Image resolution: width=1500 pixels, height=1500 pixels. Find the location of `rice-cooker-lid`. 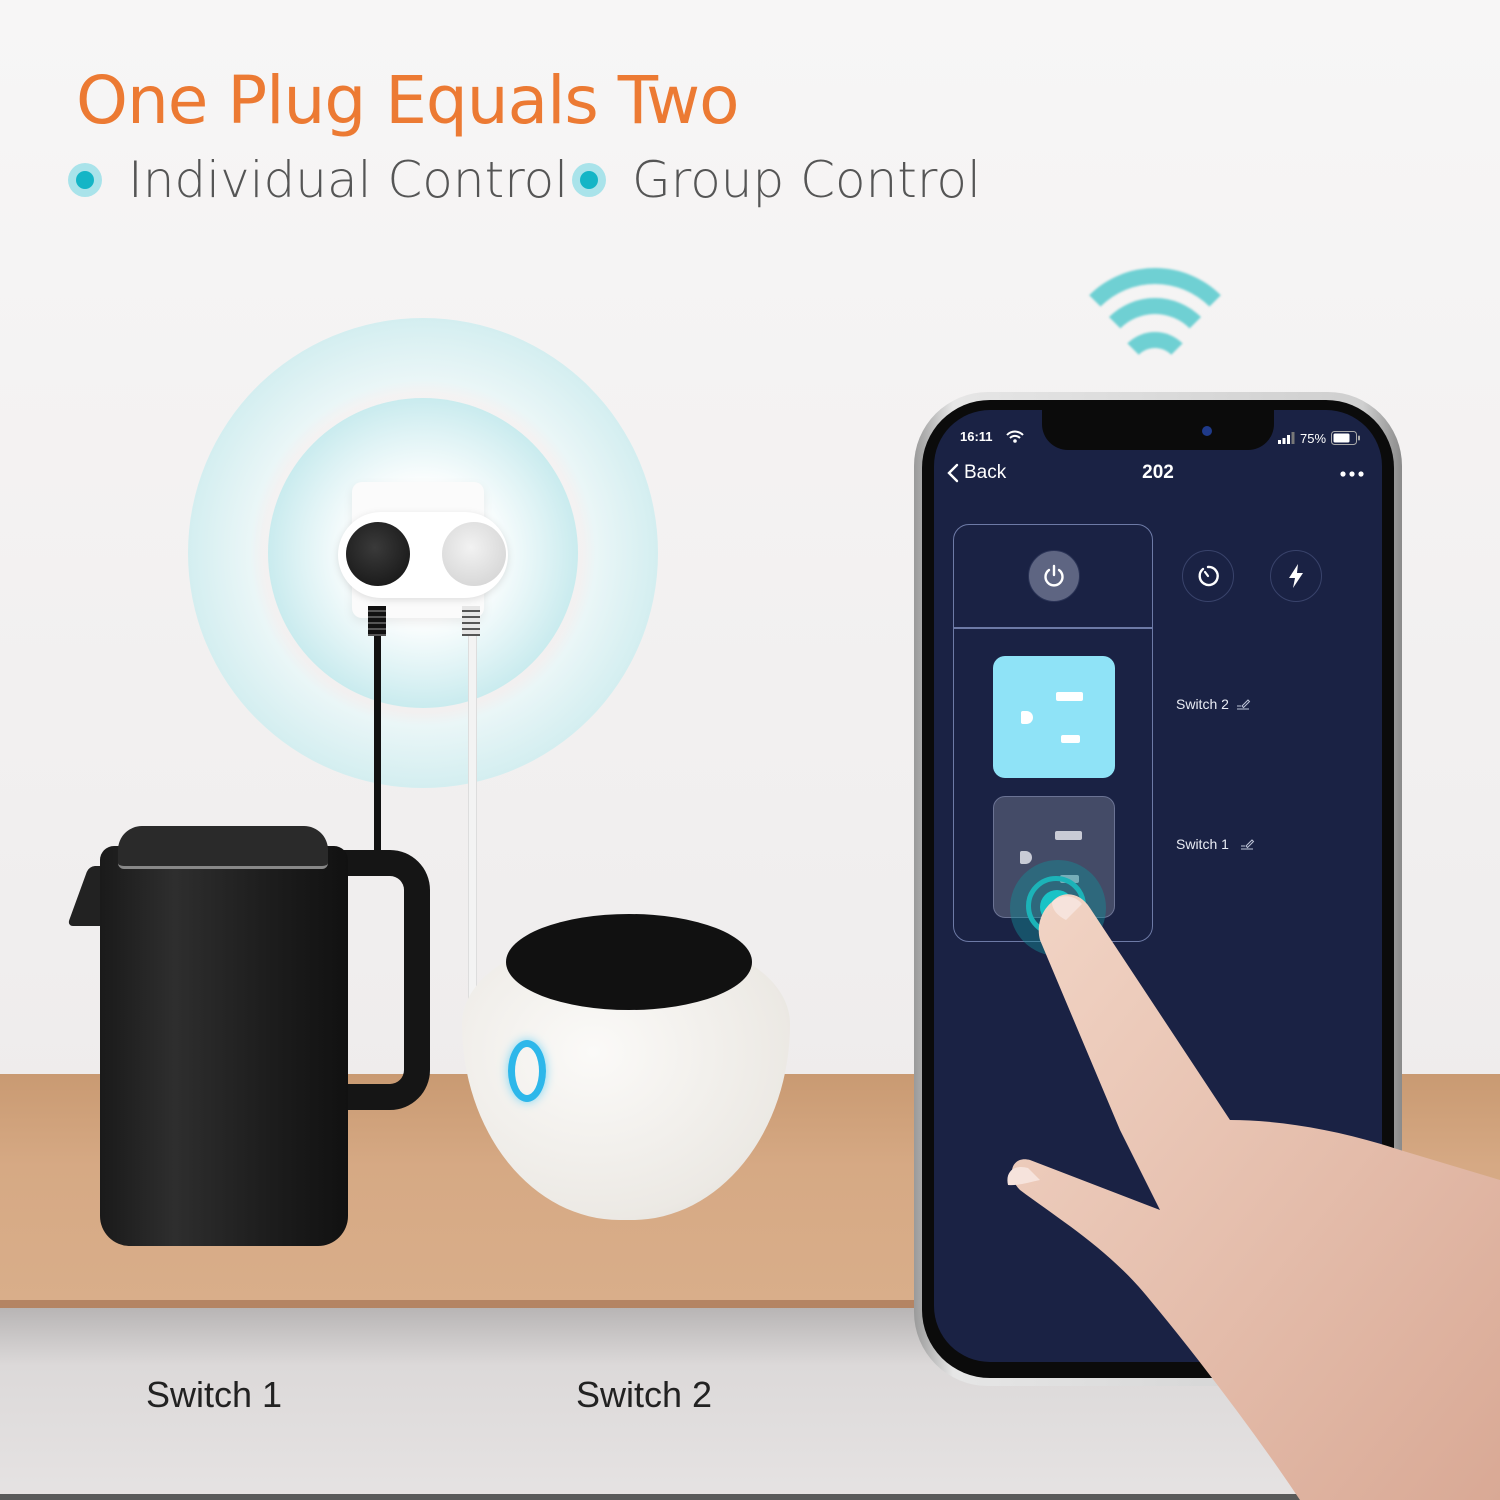

rice-cooker-lid is located at coordinates (629, 962).